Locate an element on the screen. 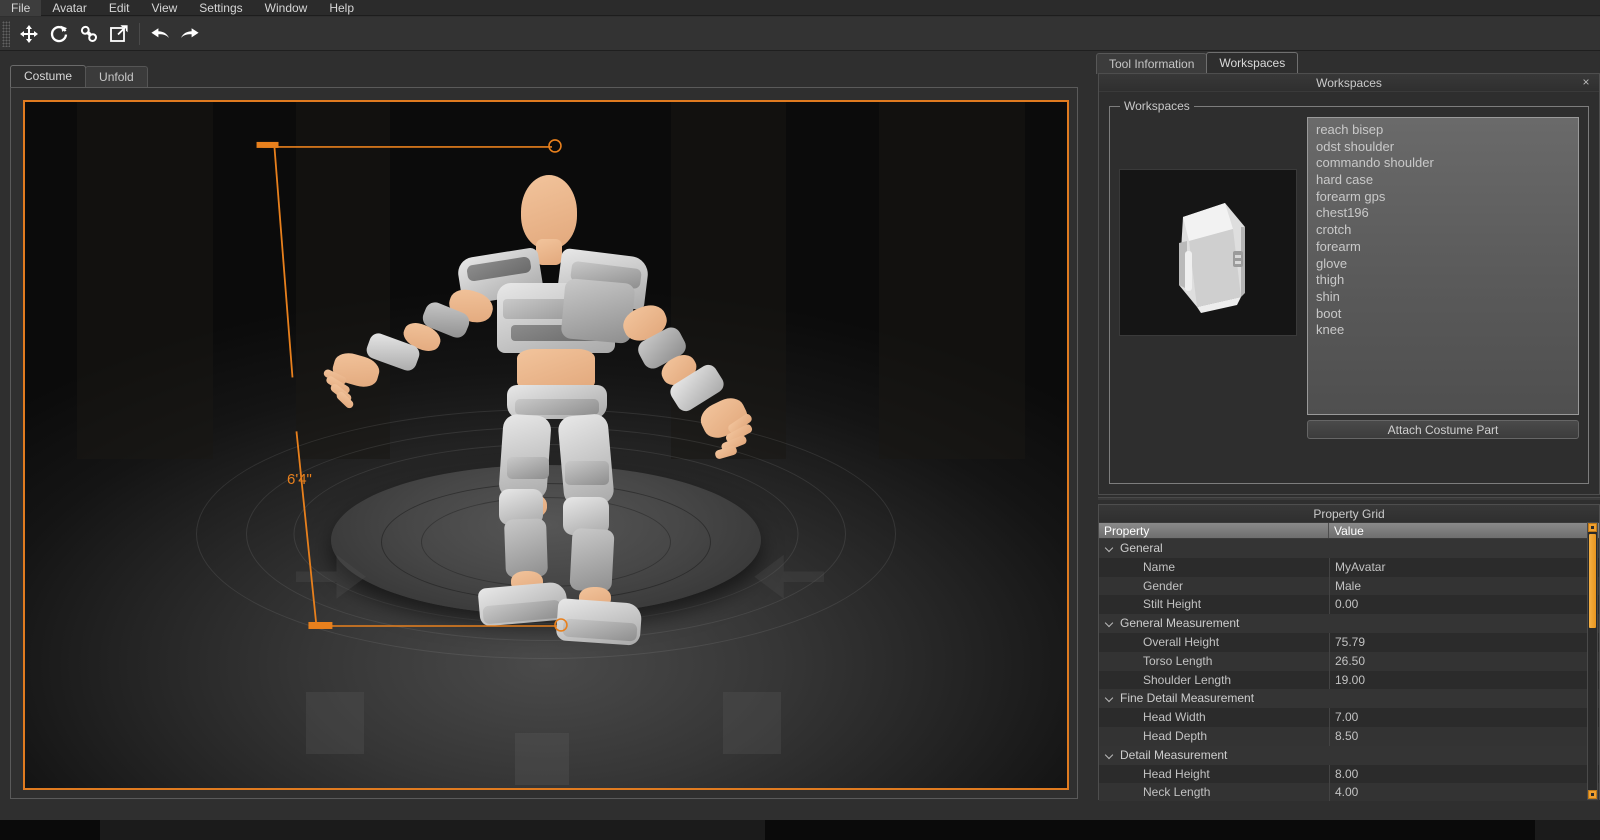  list-item: forearm is located at coordinates (1447, 247).